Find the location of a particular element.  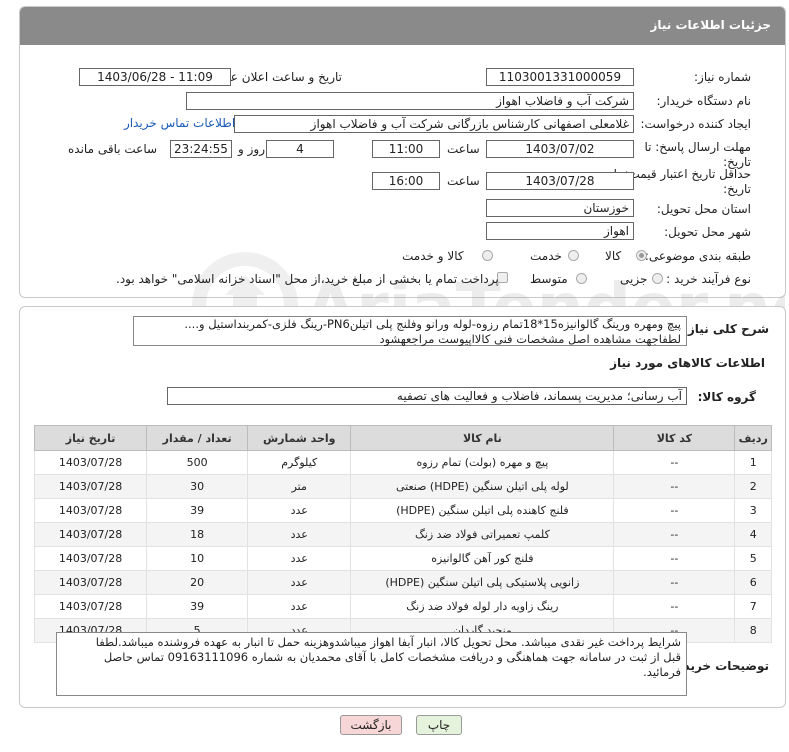

row-number: 6 is located at coordinates (753, 582).